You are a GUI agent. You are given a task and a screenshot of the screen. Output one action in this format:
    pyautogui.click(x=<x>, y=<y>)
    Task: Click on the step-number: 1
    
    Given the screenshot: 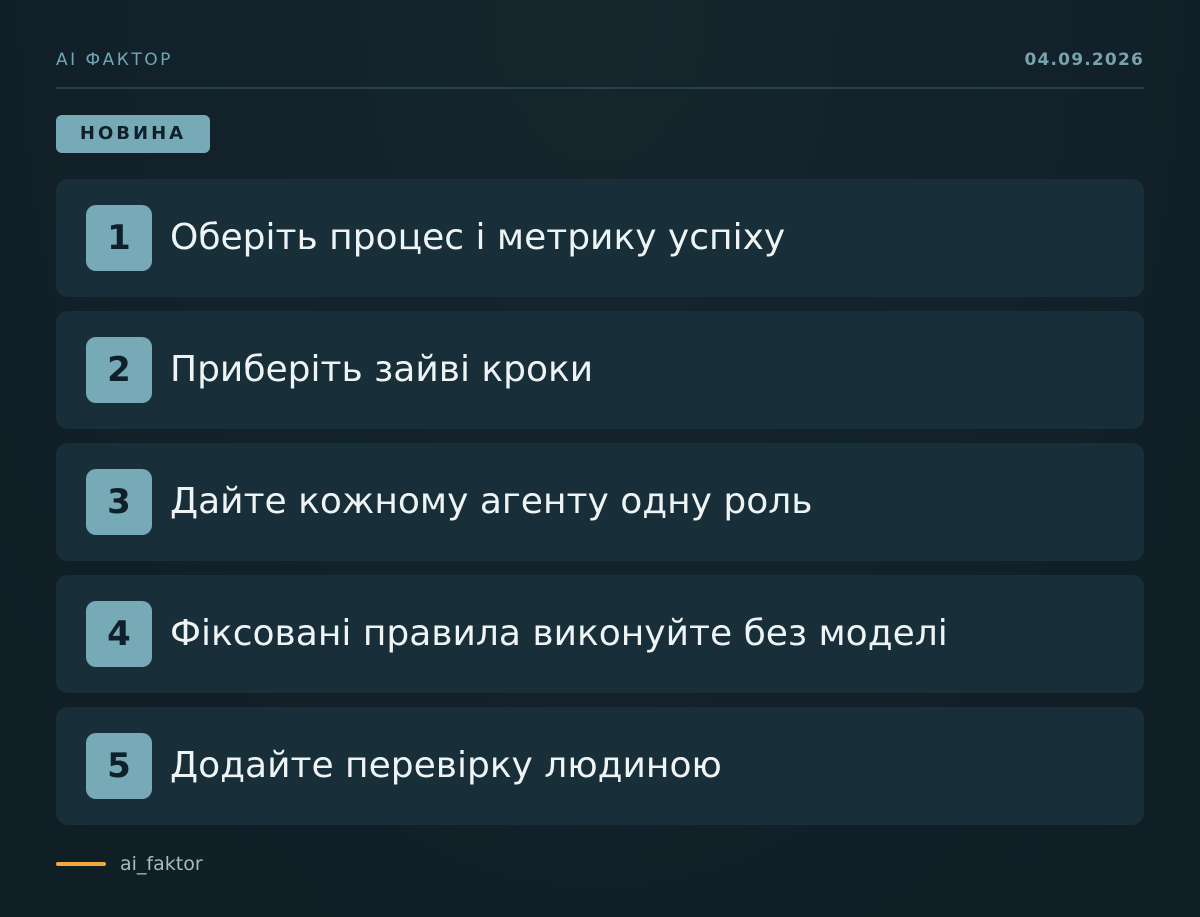 What is the action you would take?
    pyautogui.click(x=119, y=238)
    